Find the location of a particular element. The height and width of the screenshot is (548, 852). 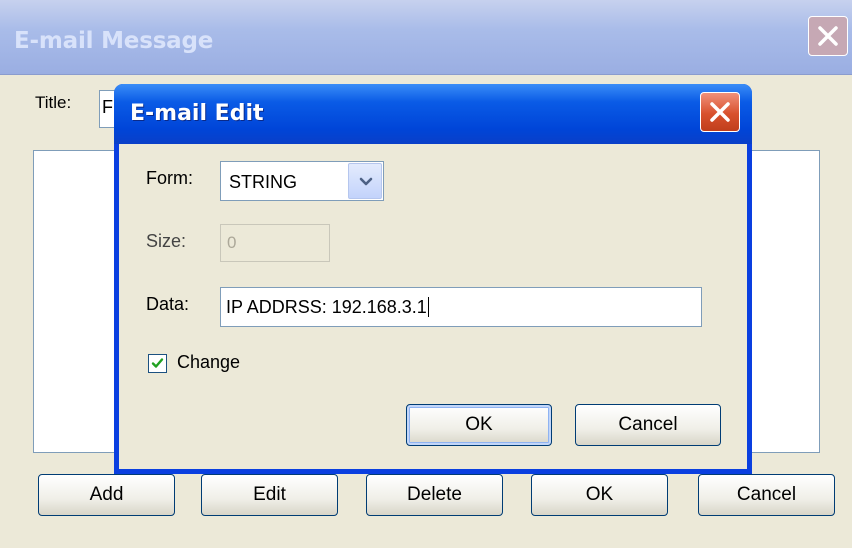

form-select-dropdown-button is located at coordinates (365, 181).